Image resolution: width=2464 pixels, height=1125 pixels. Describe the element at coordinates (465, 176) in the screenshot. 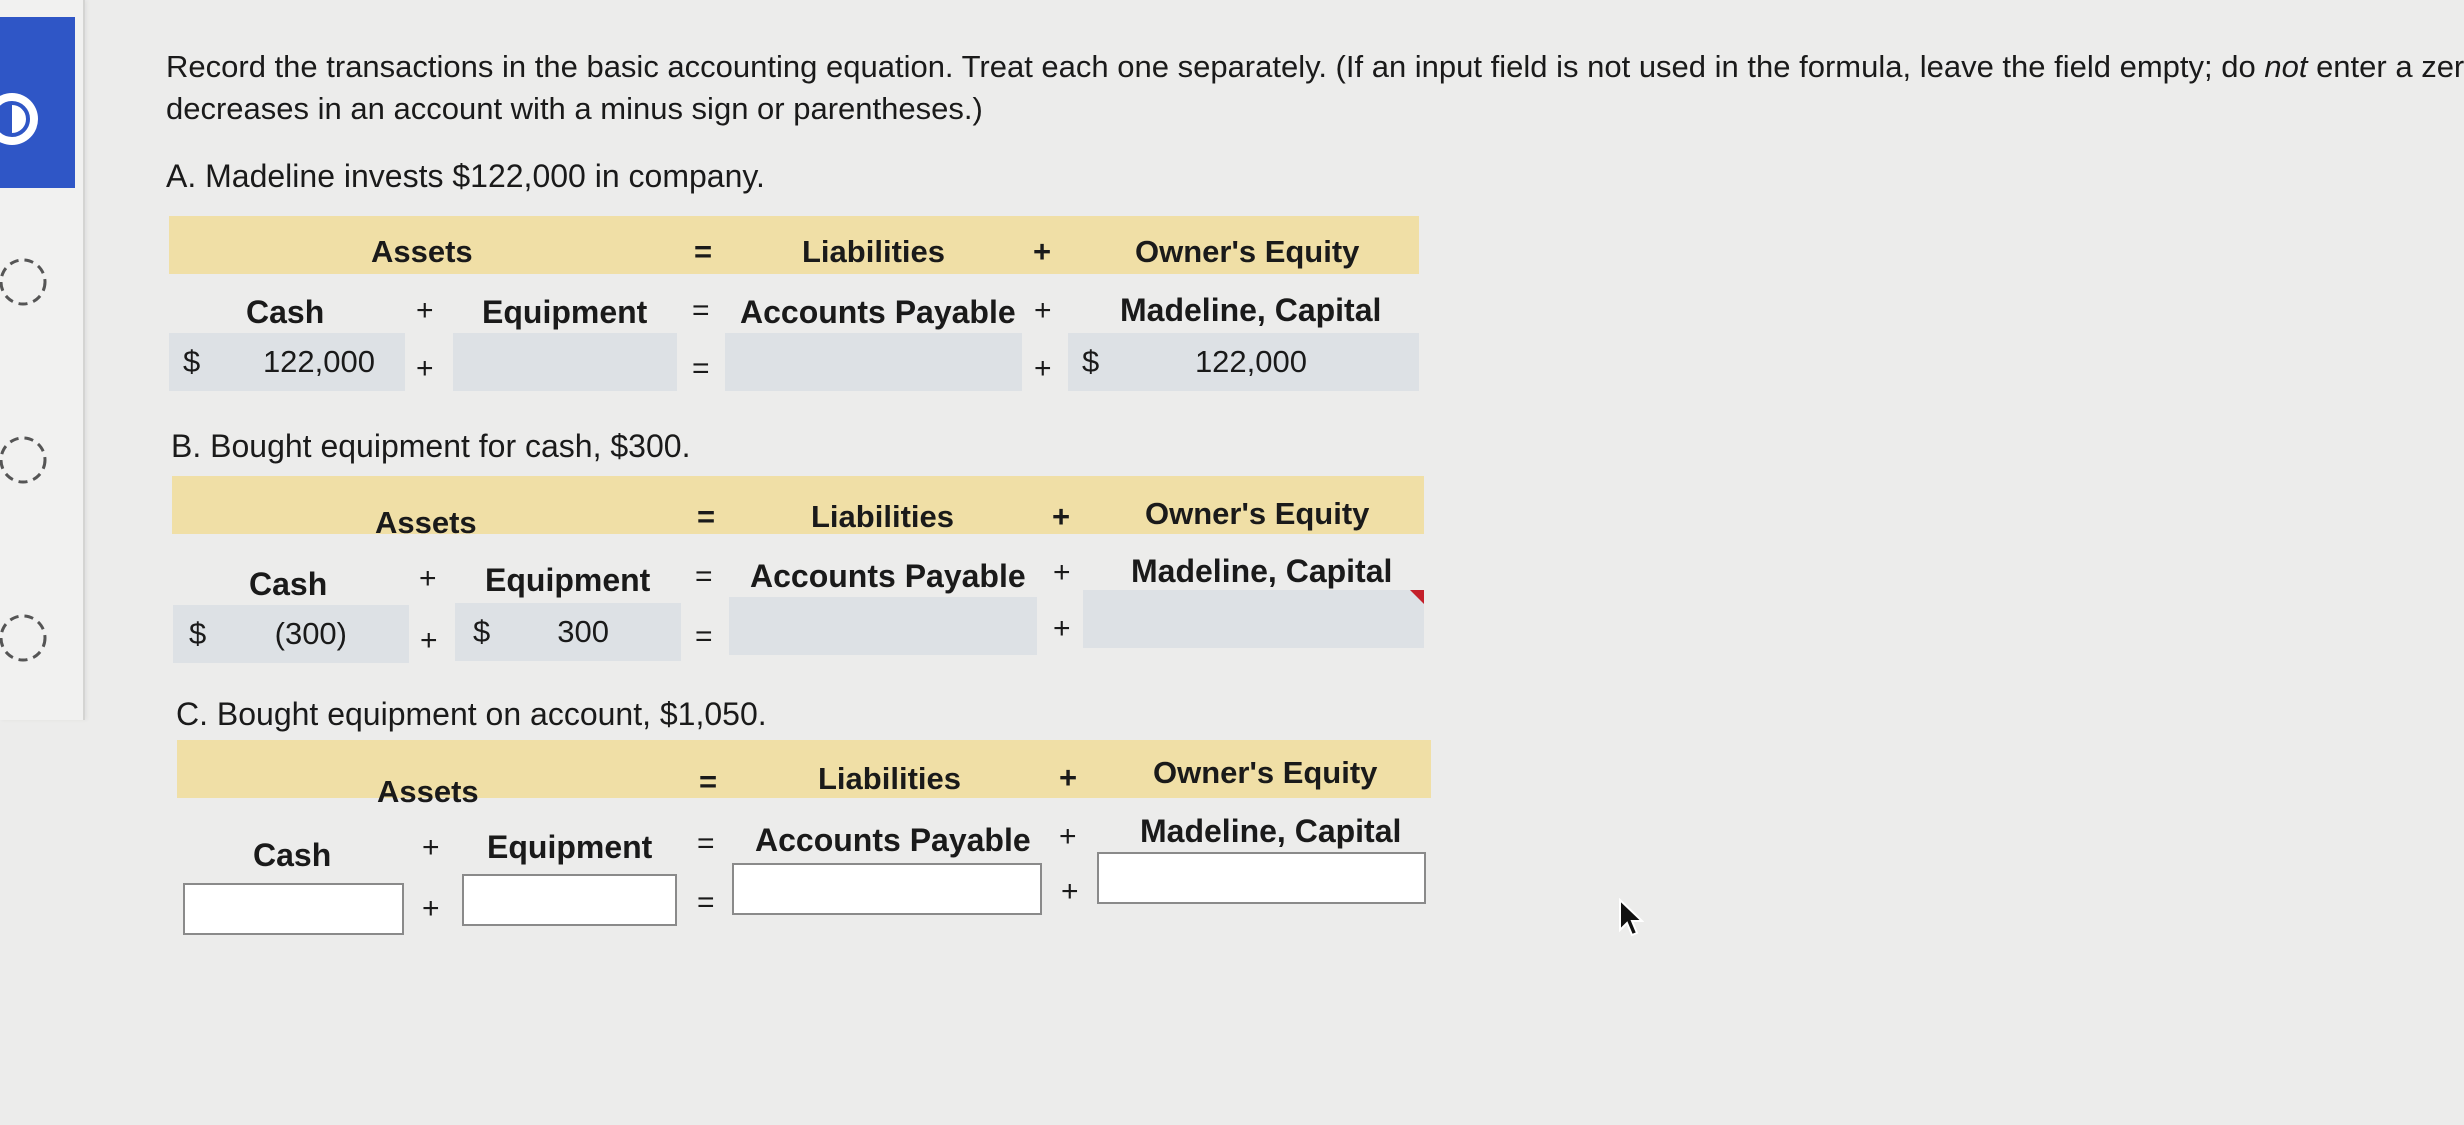

I see `question-a-label: A. Madeline invests $122,000 in company.` at that location.